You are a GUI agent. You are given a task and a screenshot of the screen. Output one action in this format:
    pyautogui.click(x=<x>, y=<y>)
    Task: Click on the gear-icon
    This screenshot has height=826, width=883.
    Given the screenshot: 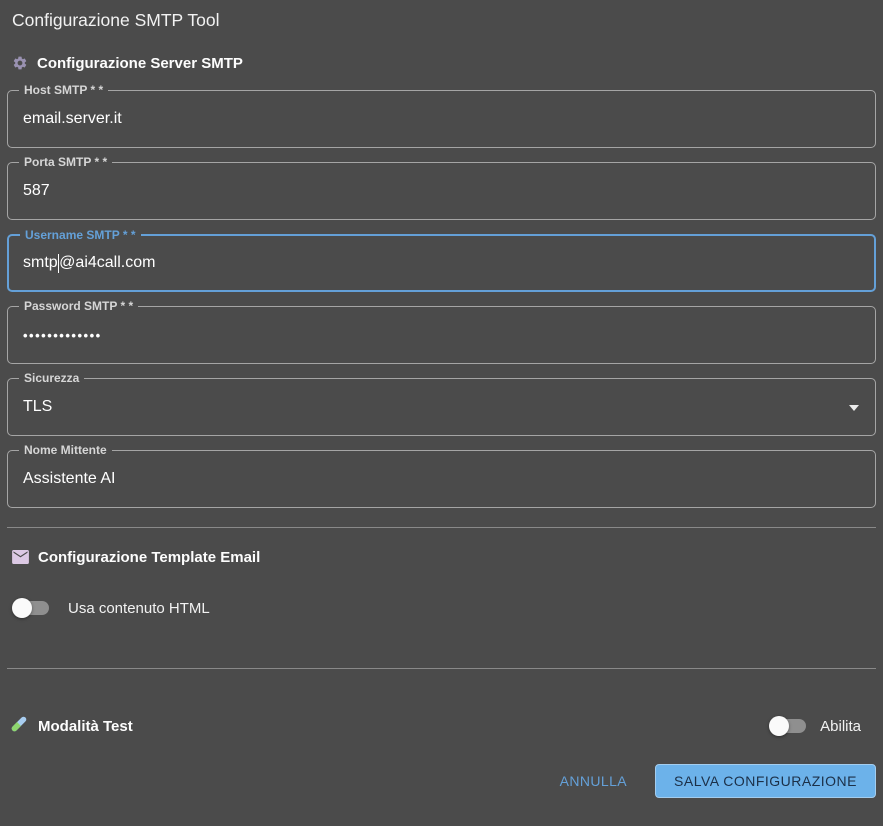 What is the action you would take?
    pyautogui.click(x=20, y=63)
    